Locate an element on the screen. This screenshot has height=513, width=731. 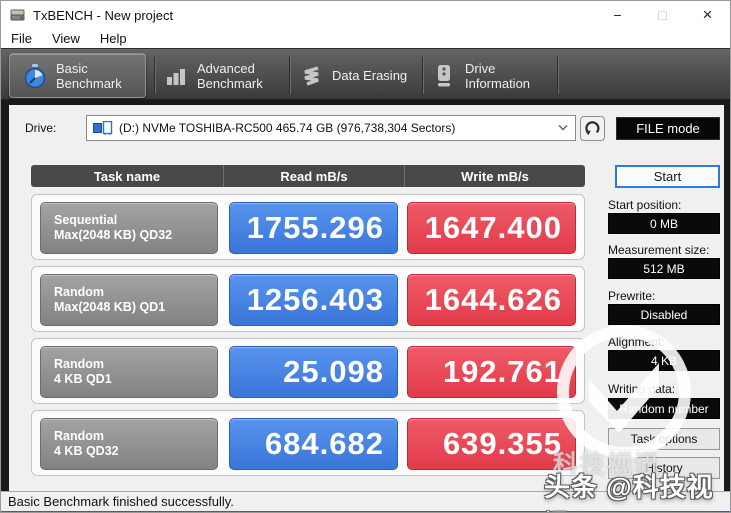
refresh-drives-button is located at coordinates (592, 128).